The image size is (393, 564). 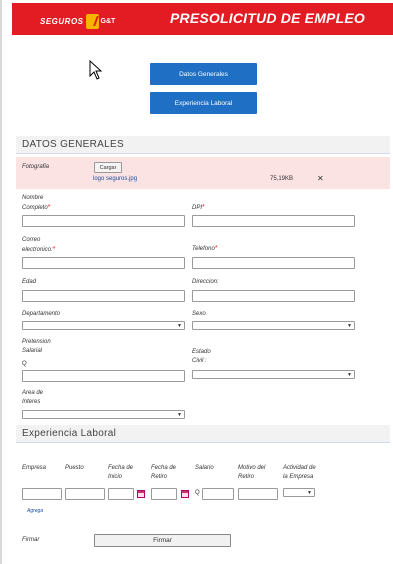 What do you see at coordinates (38, 245) in the screenshot?
I see `correo-label: Correo electronico:*` at bounding box center [38, 245].